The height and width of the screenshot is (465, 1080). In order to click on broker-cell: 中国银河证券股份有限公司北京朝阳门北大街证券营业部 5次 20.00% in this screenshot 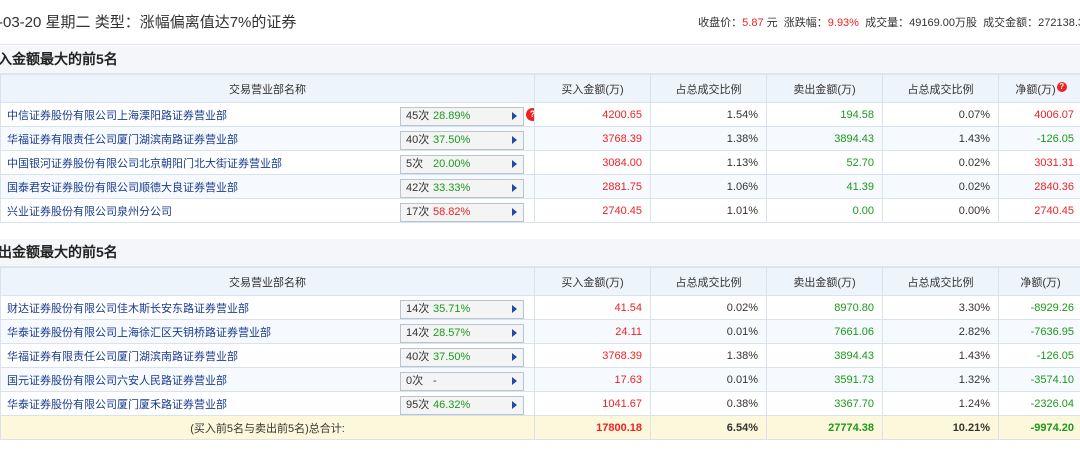, I will do `click(267, 162)`.